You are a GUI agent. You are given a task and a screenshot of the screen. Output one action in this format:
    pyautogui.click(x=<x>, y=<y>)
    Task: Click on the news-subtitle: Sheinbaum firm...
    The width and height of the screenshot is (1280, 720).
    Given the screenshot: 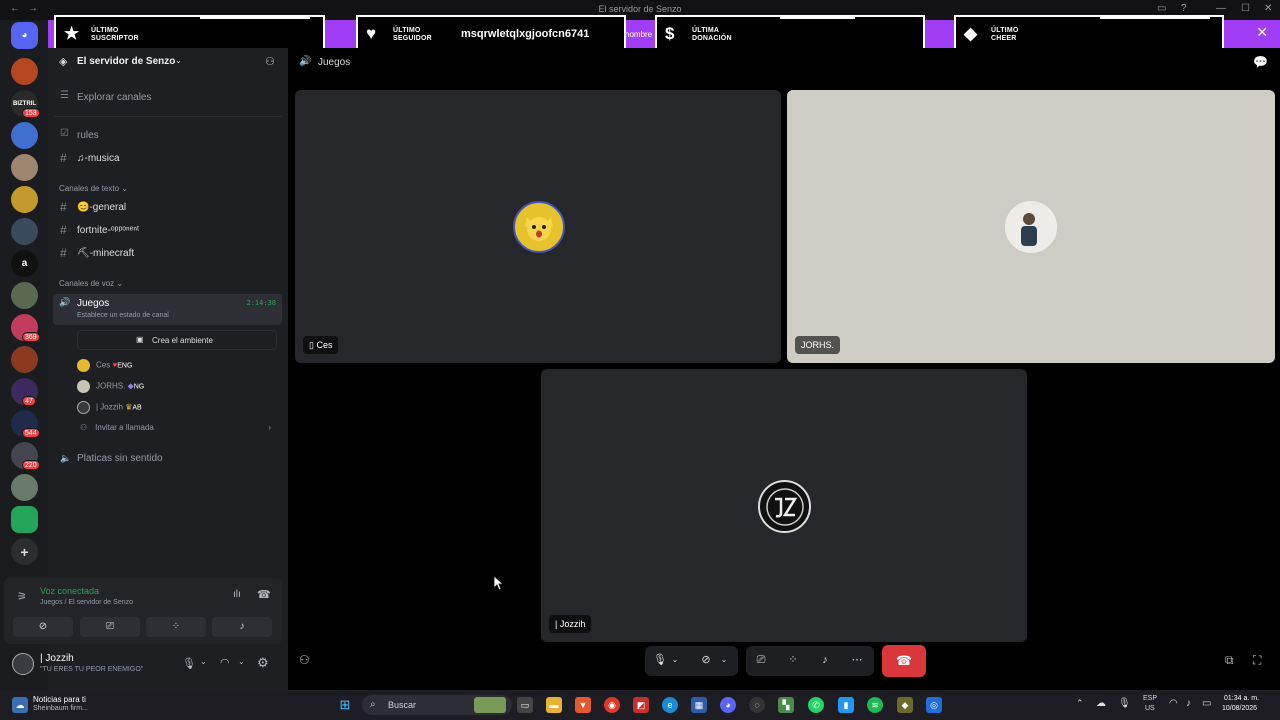 What is the action you would take?
    pyautogui.click(x=60, y=708)
    